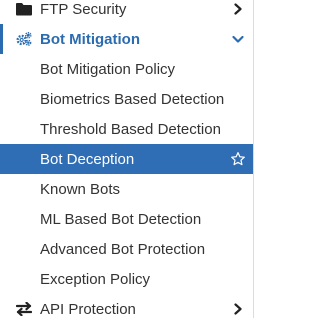 This screenshot has height=324, width=320. Describe the element at coordinates (123, 249) in the screenshot. I see `sidebar-subitem-label: Advanced Bot Protection` at that location.